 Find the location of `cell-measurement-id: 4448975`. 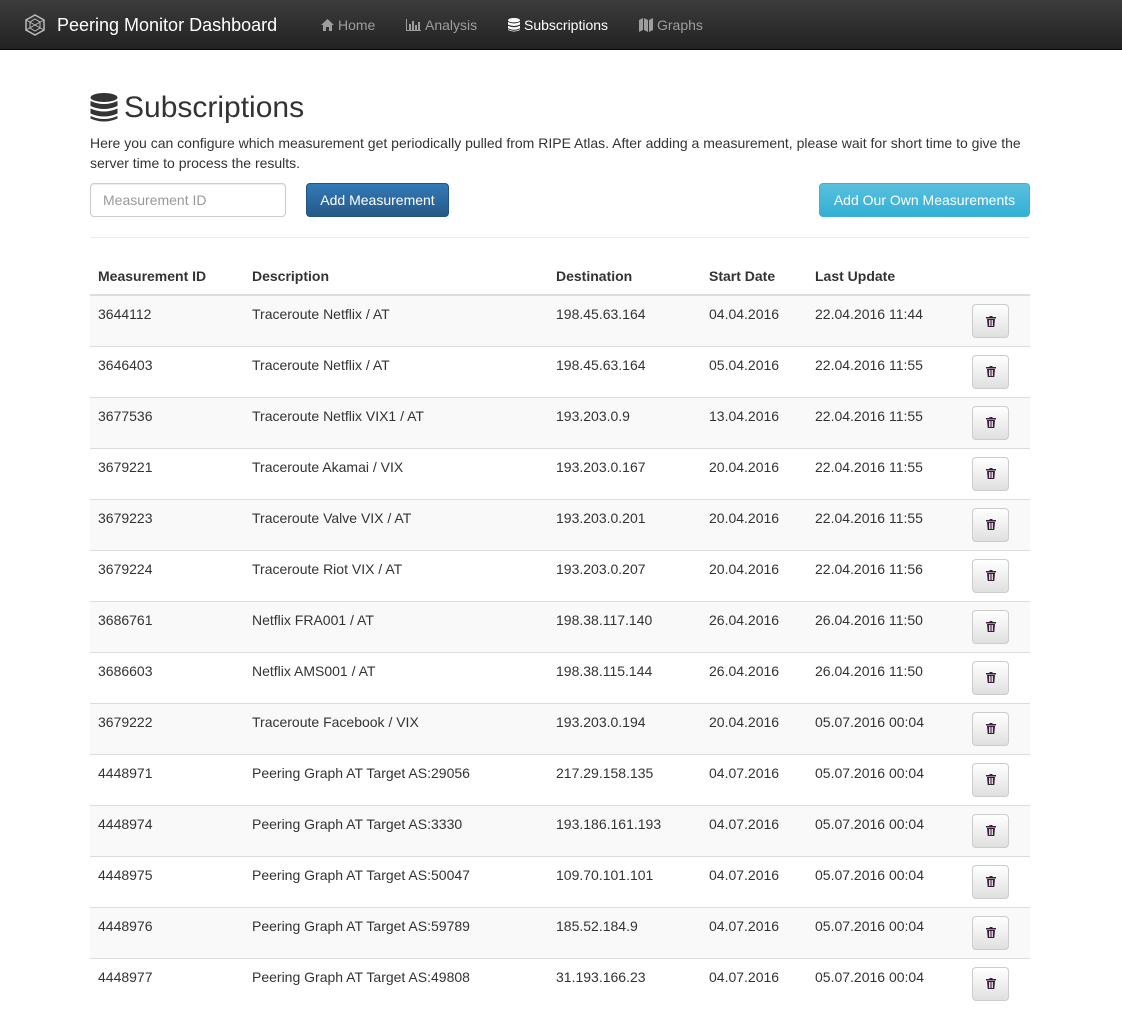

cell-measurement-id: 4448975 is located at coordinates (167, 881).